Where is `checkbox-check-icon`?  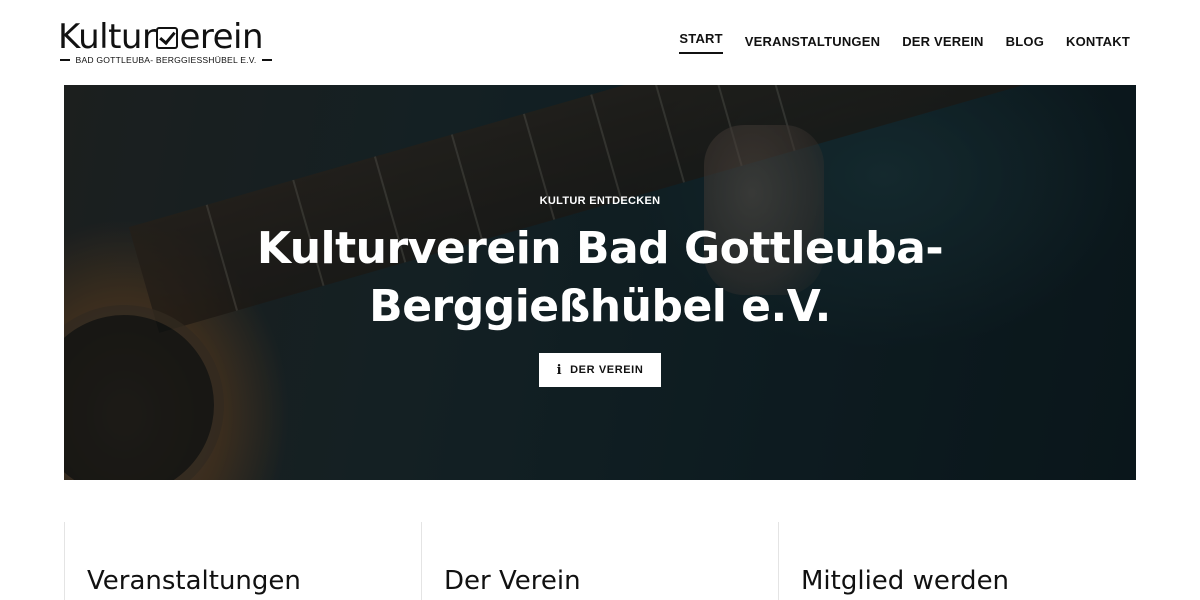 checkbox-check-icon is located at coordinates (167, 38).